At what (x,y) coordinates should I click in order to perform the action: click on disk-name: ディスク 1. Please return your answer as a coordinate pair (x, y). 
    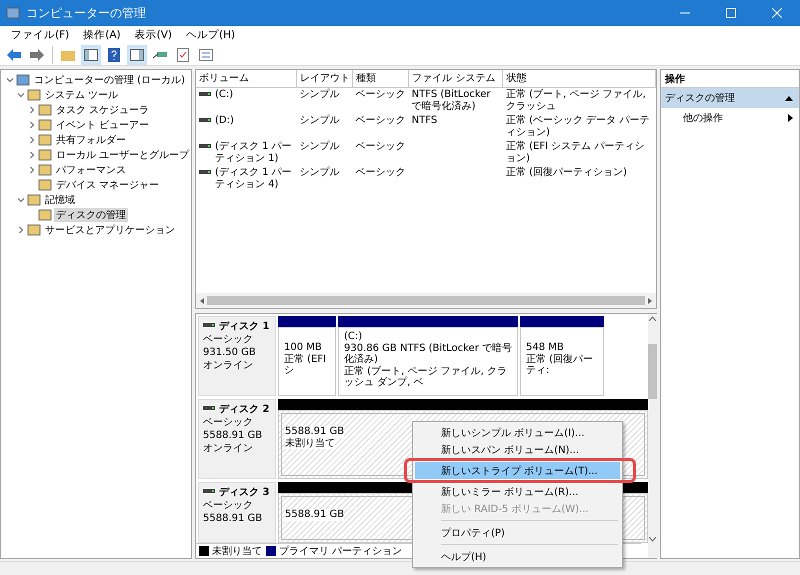
    Looking at the image, I should click on (244, 326).